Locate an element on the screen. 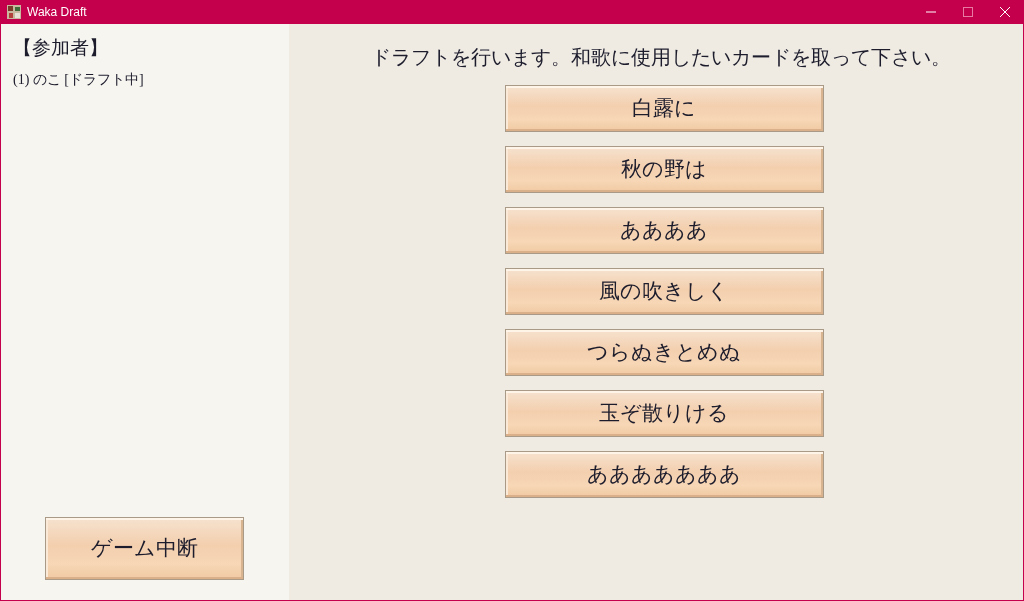 This screenshot has width=1024, height=601. card-button: 秋の野は is located at coordinates (664, 169).